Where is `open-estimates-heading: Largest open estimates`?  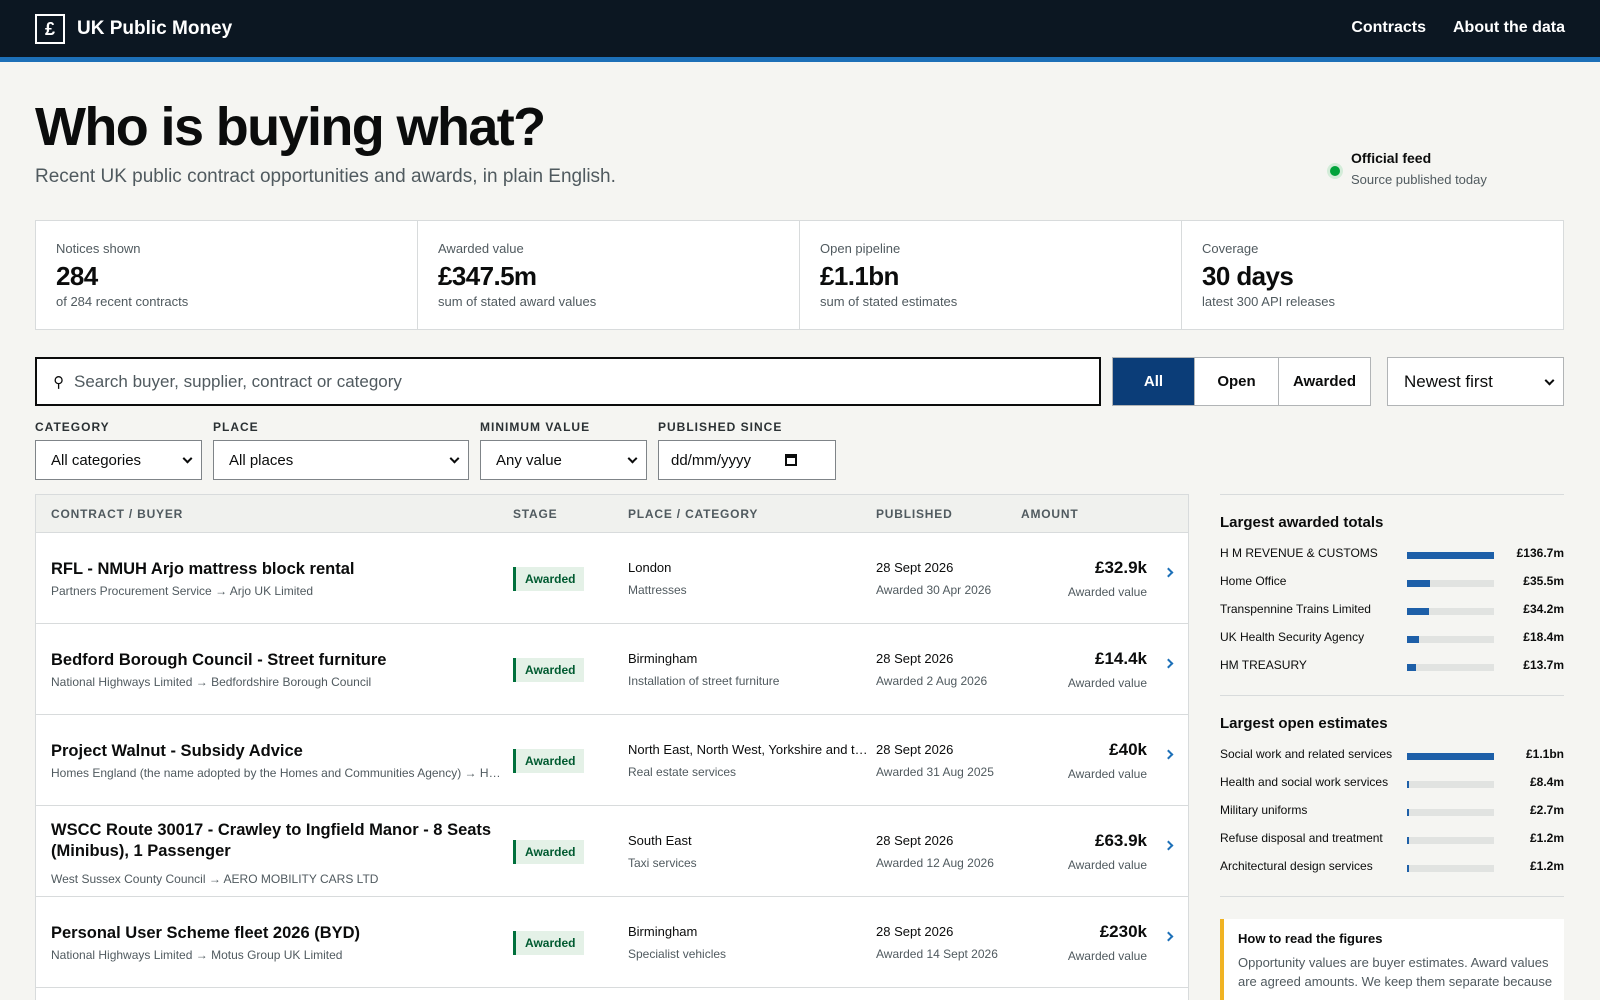
open-estimates-heading: Largest open estimates is located at coordinates (1304, 723).